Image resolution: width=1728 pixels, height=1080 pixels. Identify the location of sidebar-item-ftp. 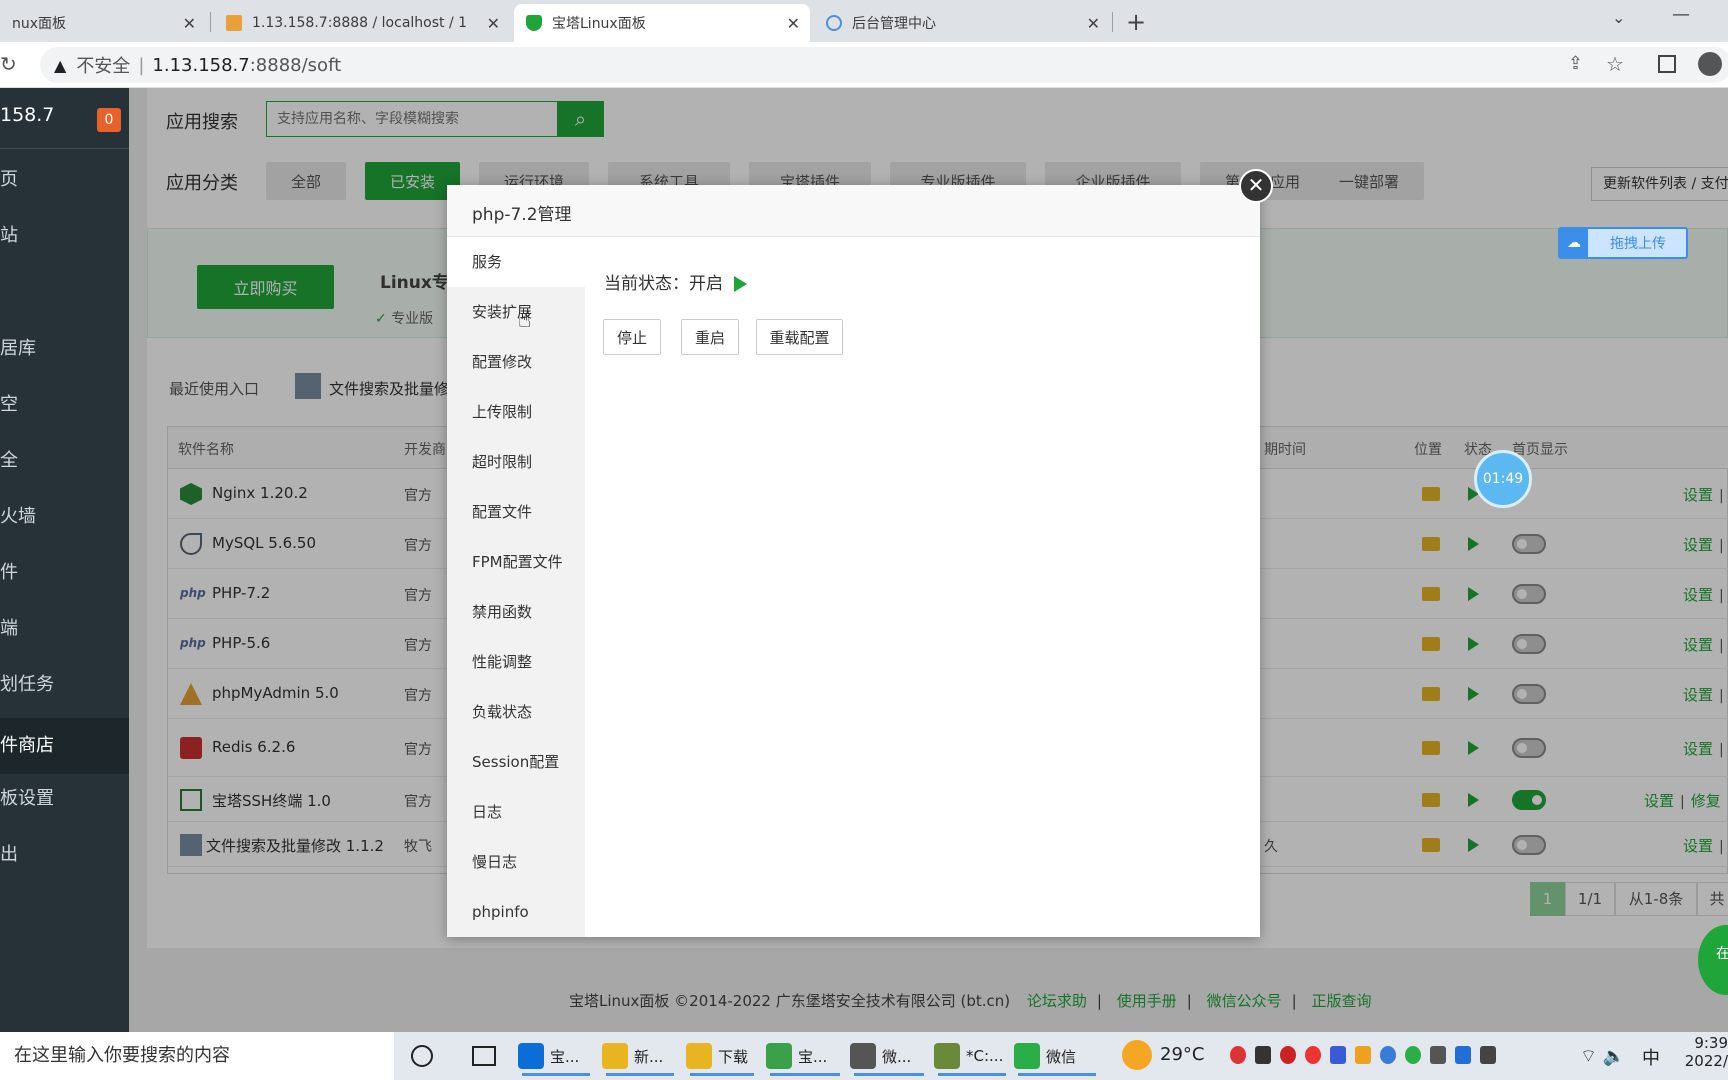
(64, 286).